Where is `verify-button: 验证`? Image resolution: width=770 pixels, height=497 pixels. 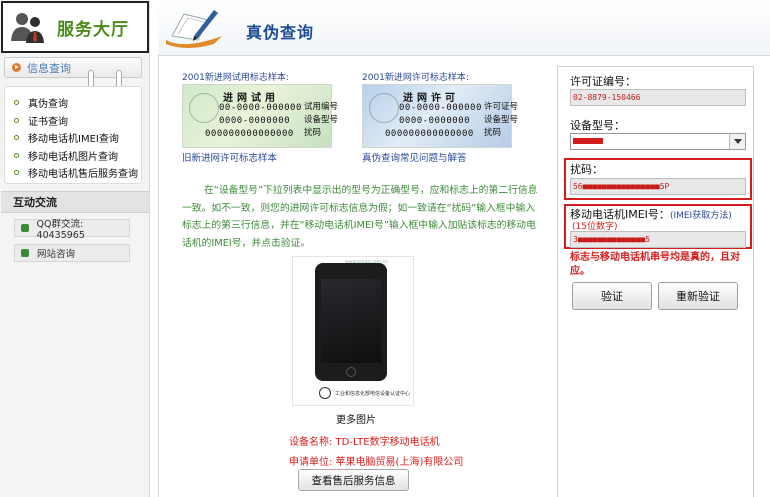
verify-button: 验证 is located at coordinates (612, 296).